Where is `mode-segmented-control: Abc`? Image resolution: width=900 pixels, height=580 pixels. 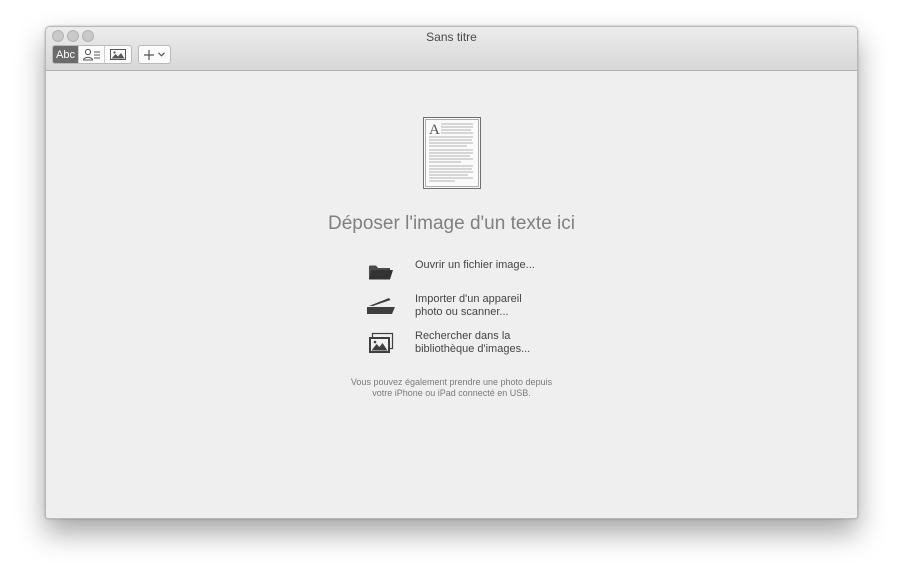 mode-segmented-control: Abc is located at coordinates (92, 54).